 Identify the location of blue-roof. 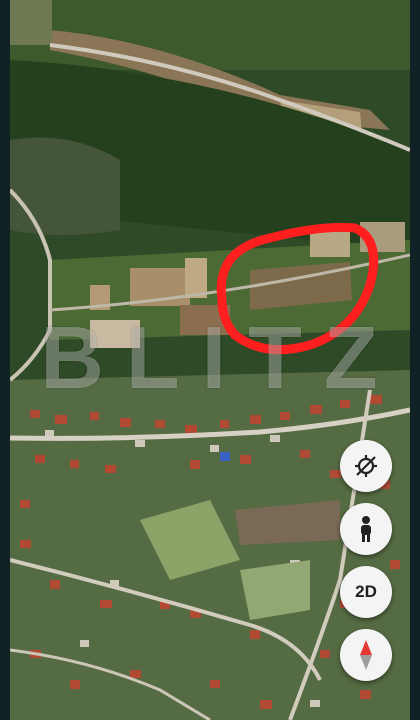
(225, 456).